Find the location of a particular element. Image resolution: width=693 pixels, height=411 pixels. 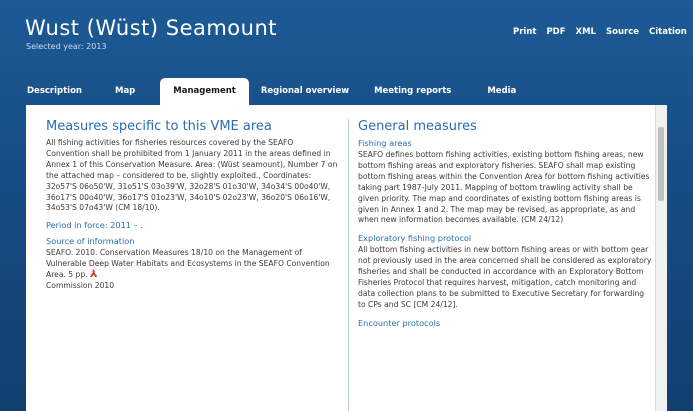

tab-media: Media is located at coordinates (501, 95).